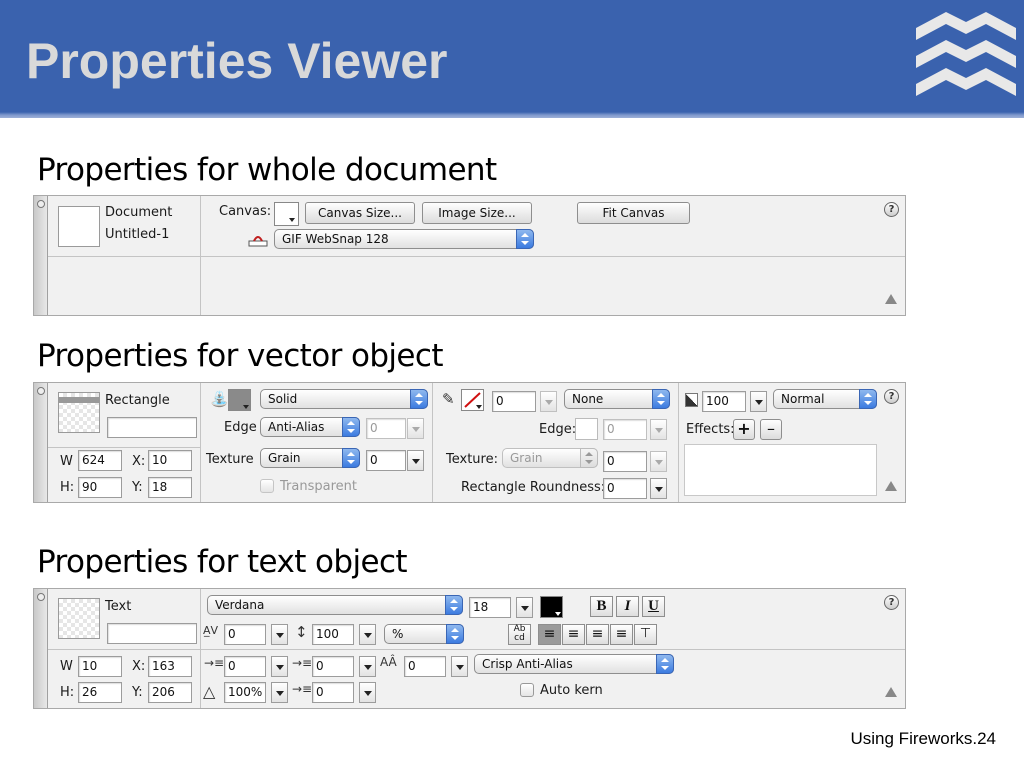  I want to click on x-input: 10, so click(170, 460).